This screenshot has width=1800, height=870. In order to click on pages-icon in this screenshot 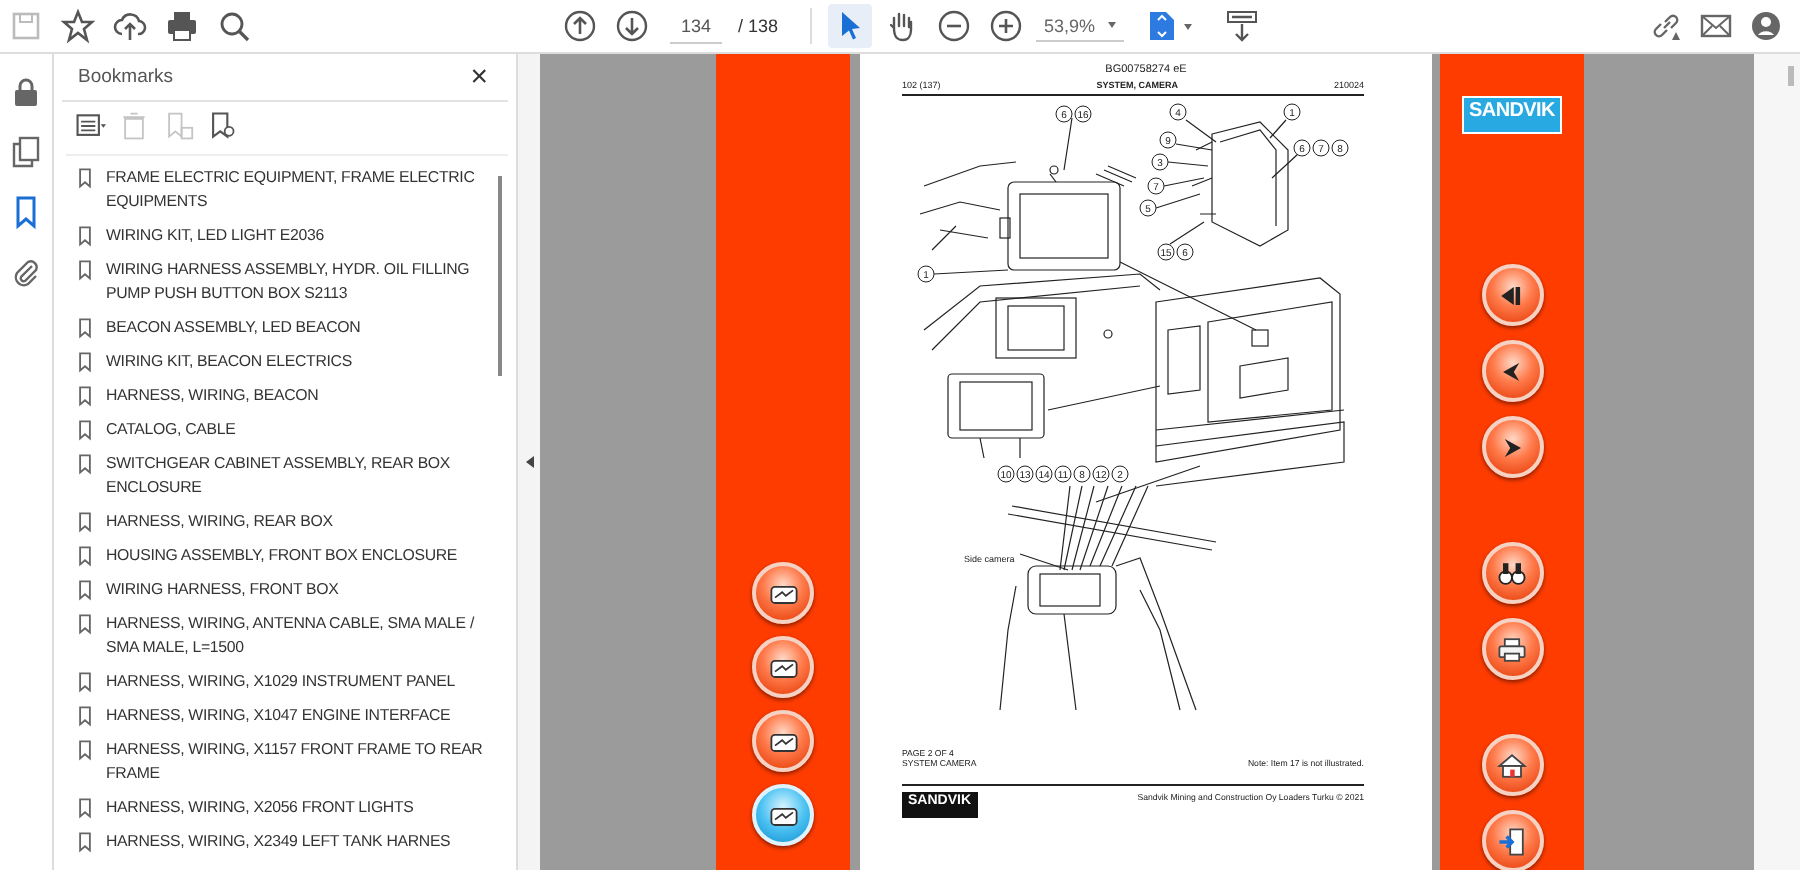, I will do `click(26, 152)`.